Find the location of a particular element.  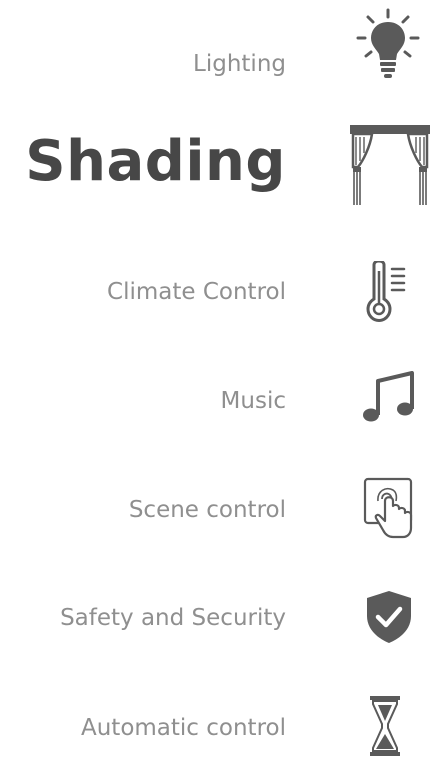

curtain-icon is located at coordinates (390, 166).